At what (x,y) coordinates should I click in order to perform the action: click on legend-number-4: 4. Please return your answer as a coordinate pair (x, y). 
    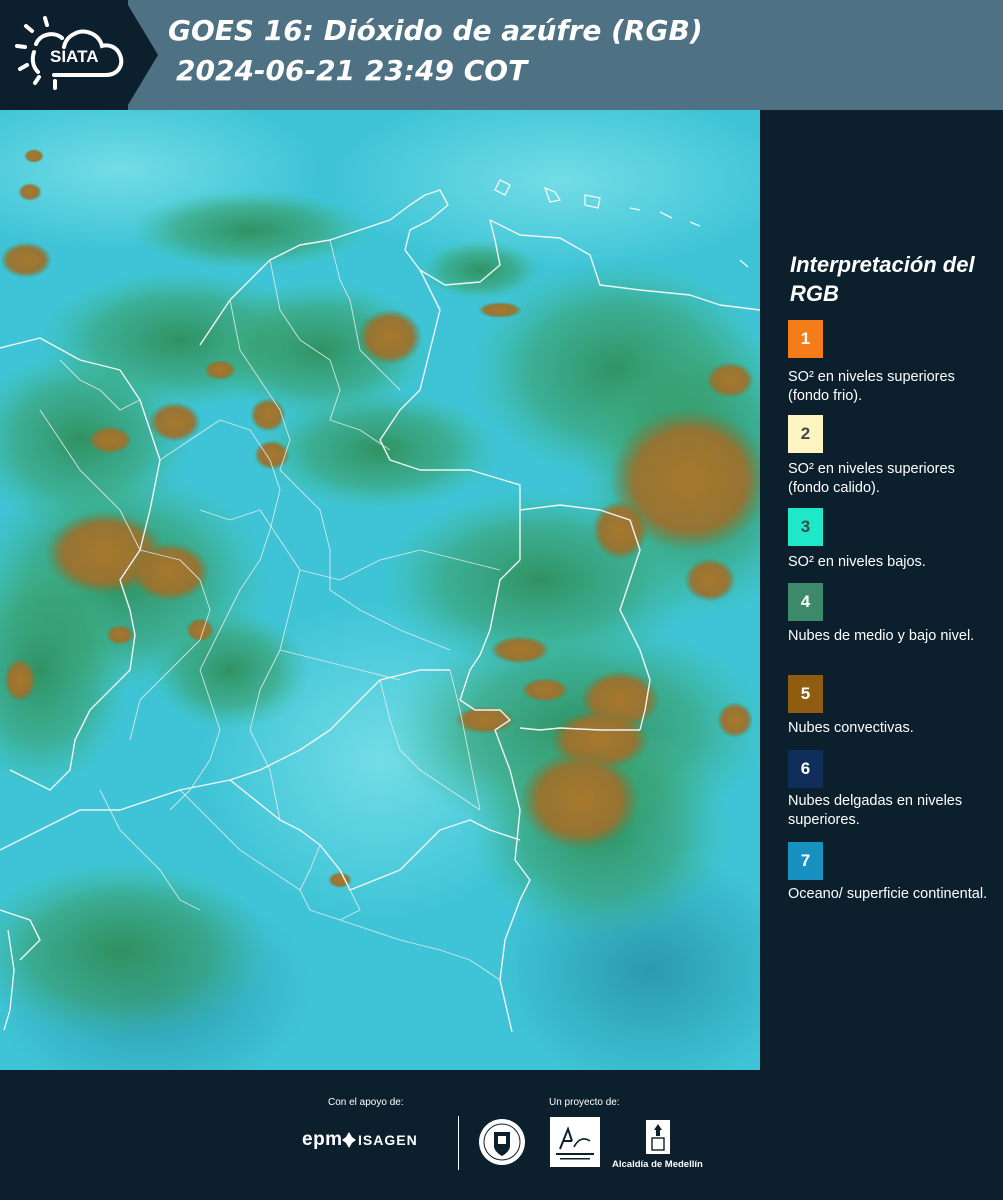
    Looking at the image, I should click on (805, 601).